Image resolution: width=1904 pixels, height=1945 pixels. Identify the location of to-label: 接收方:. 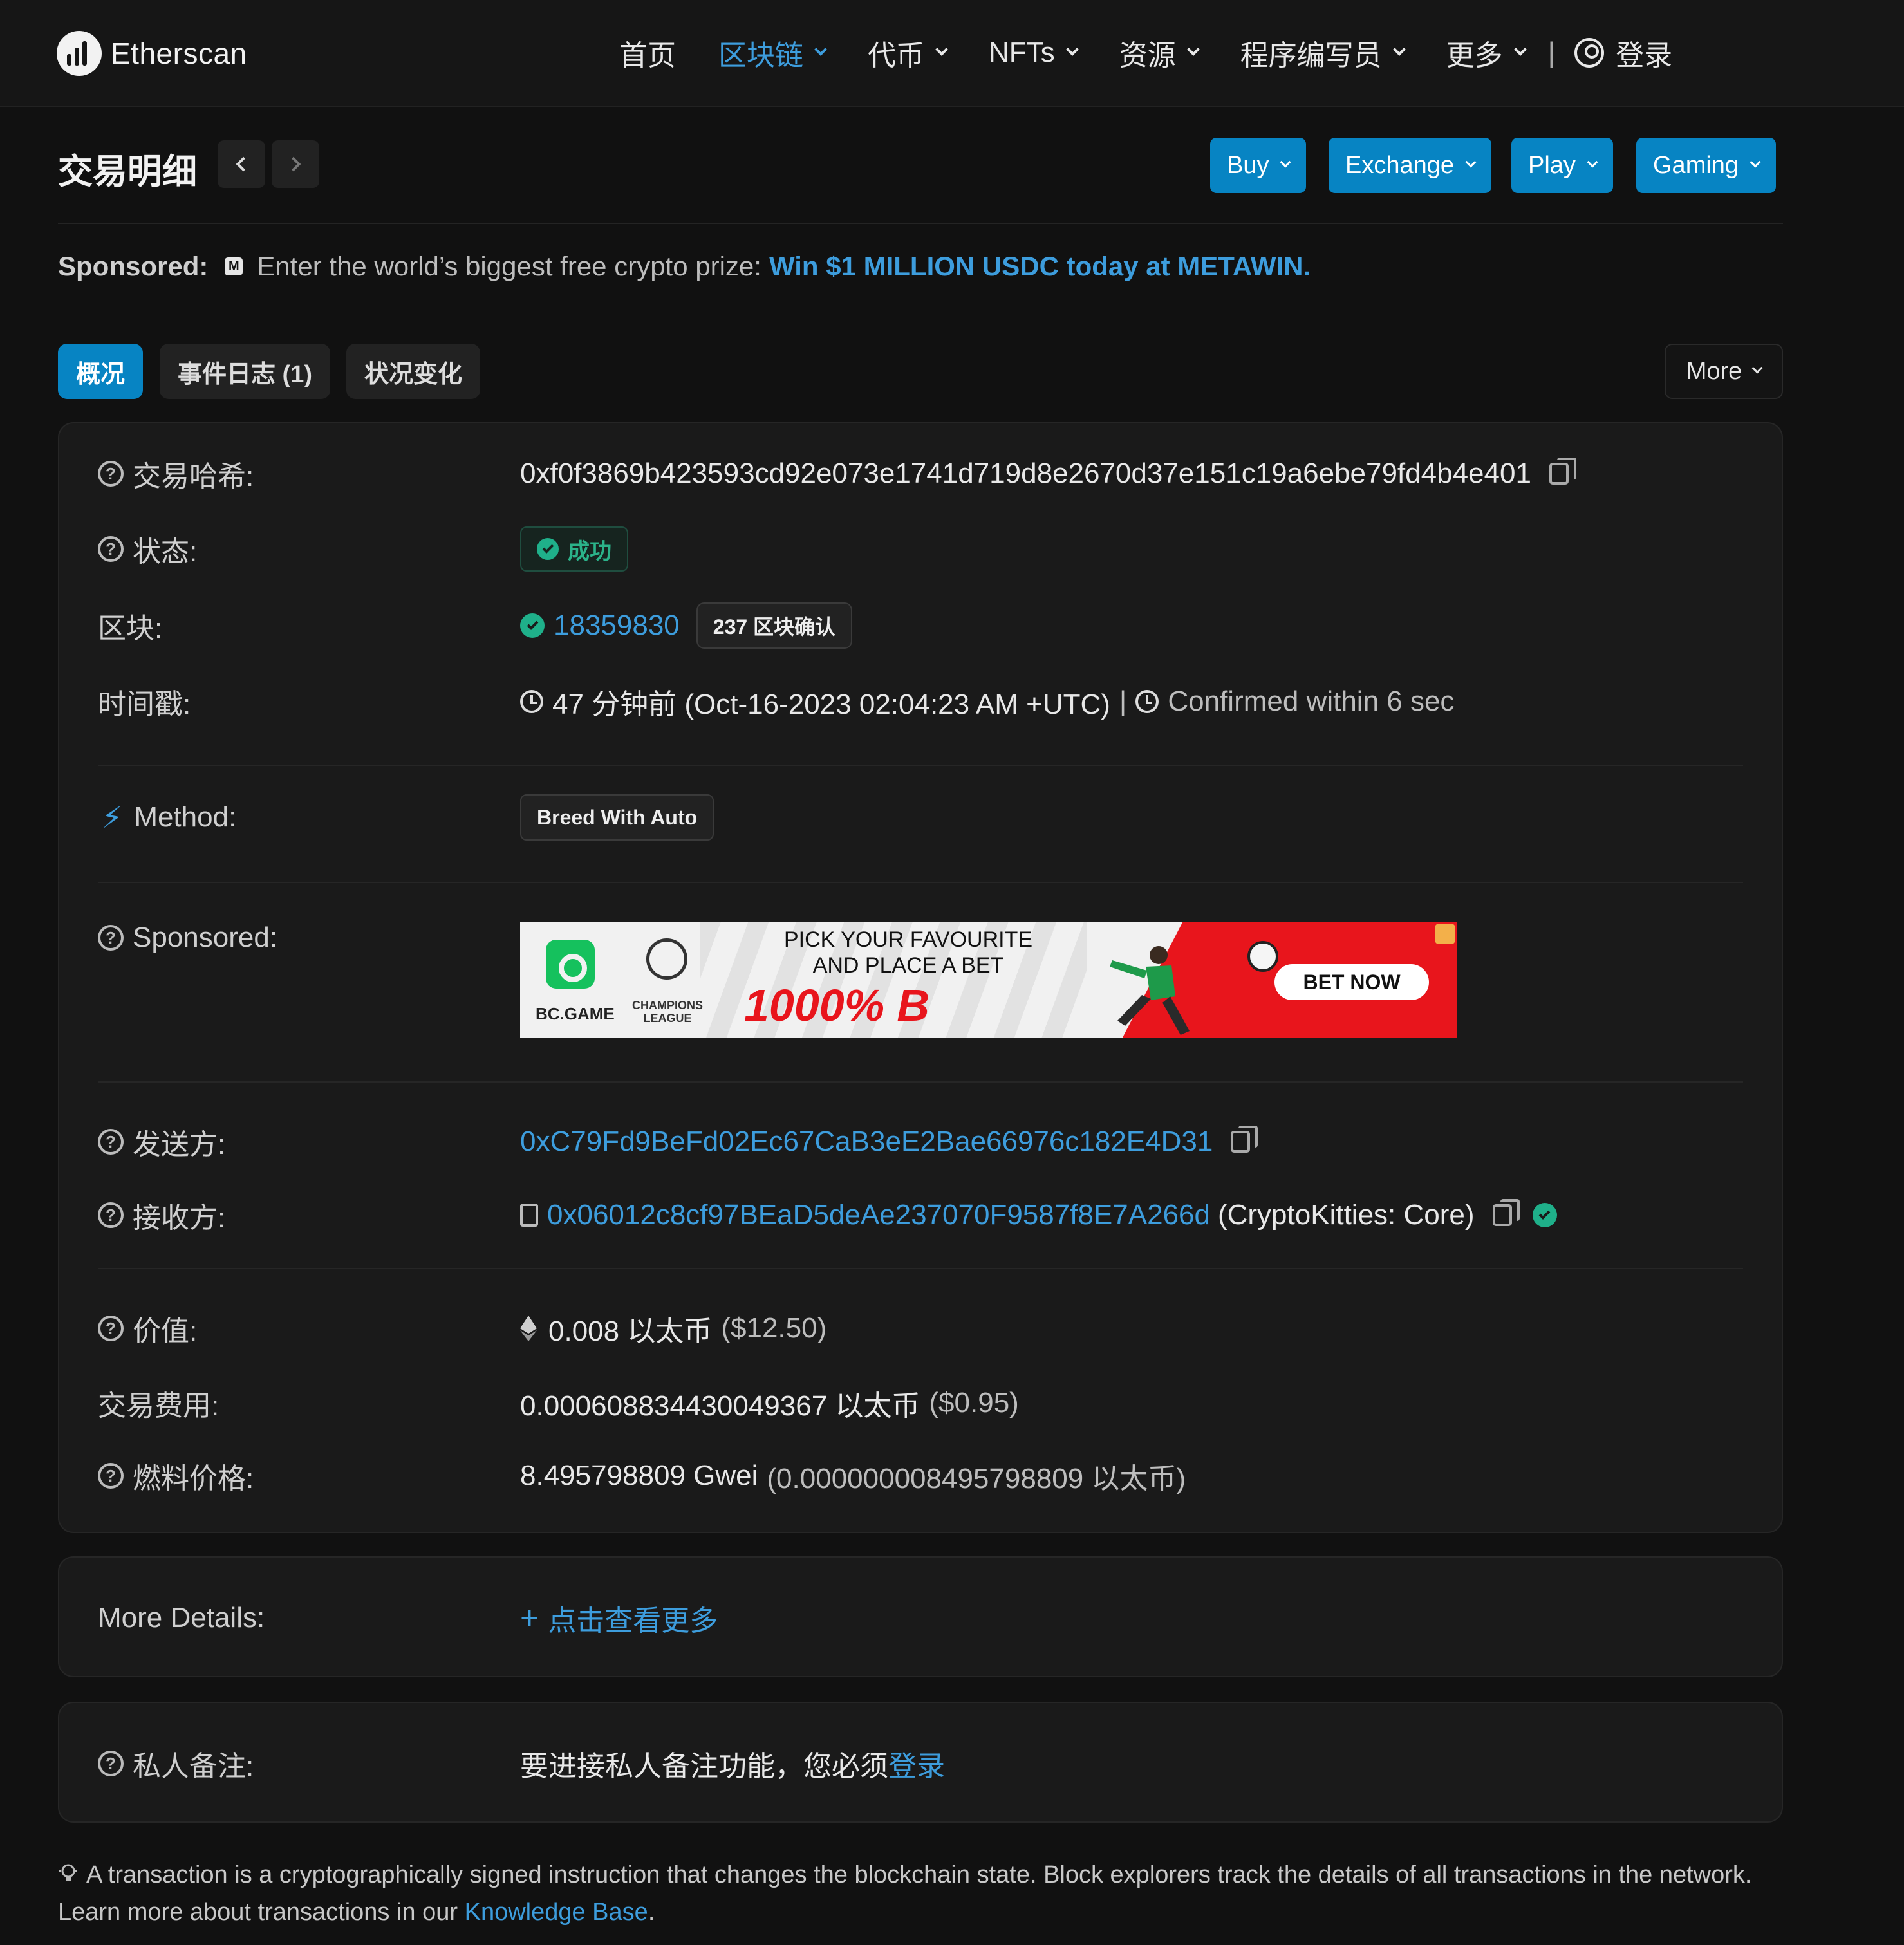
(179, 1218).